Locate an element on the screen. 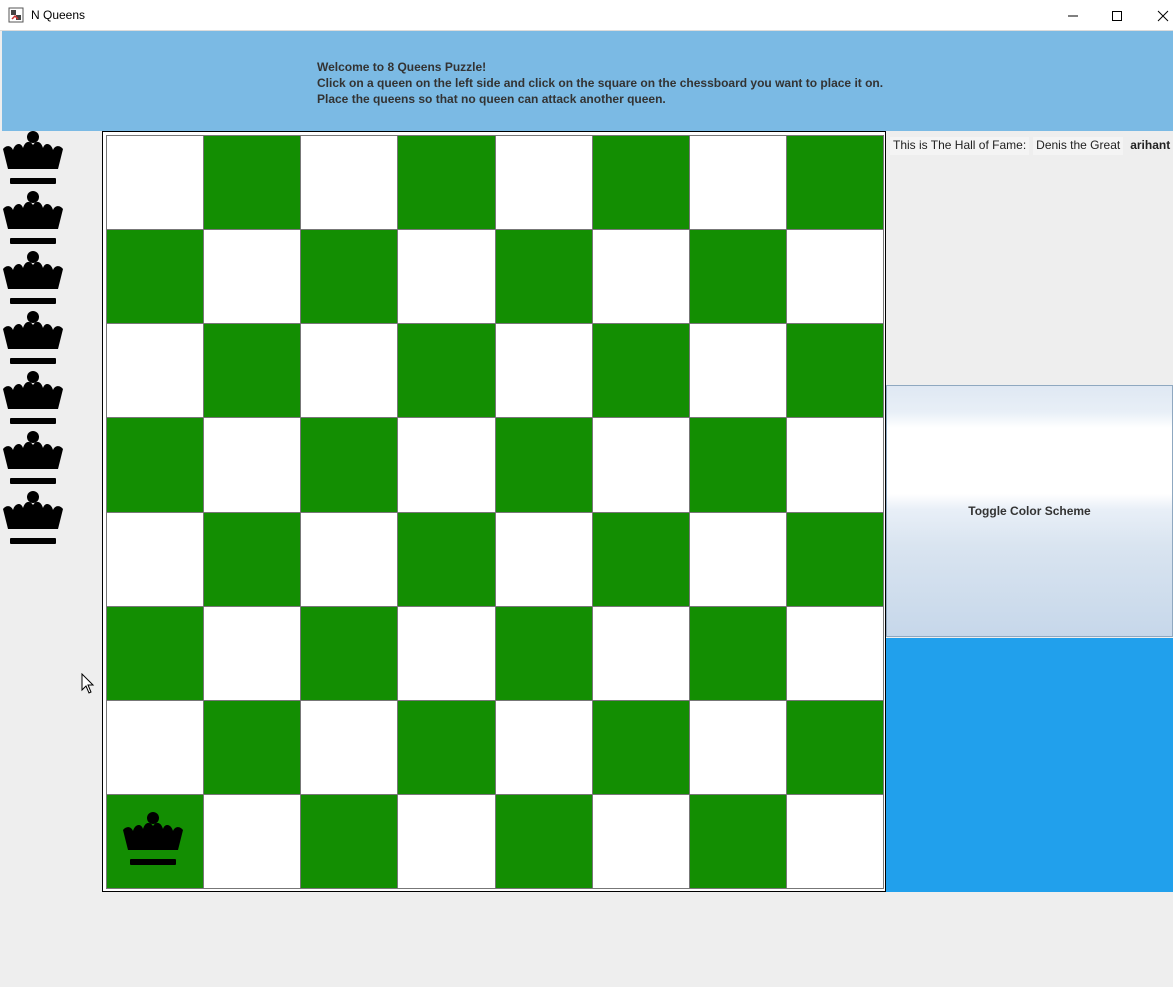  toggle-color-scheme-label: Toggle Color Scheme is located at coordinates (1029, 511).